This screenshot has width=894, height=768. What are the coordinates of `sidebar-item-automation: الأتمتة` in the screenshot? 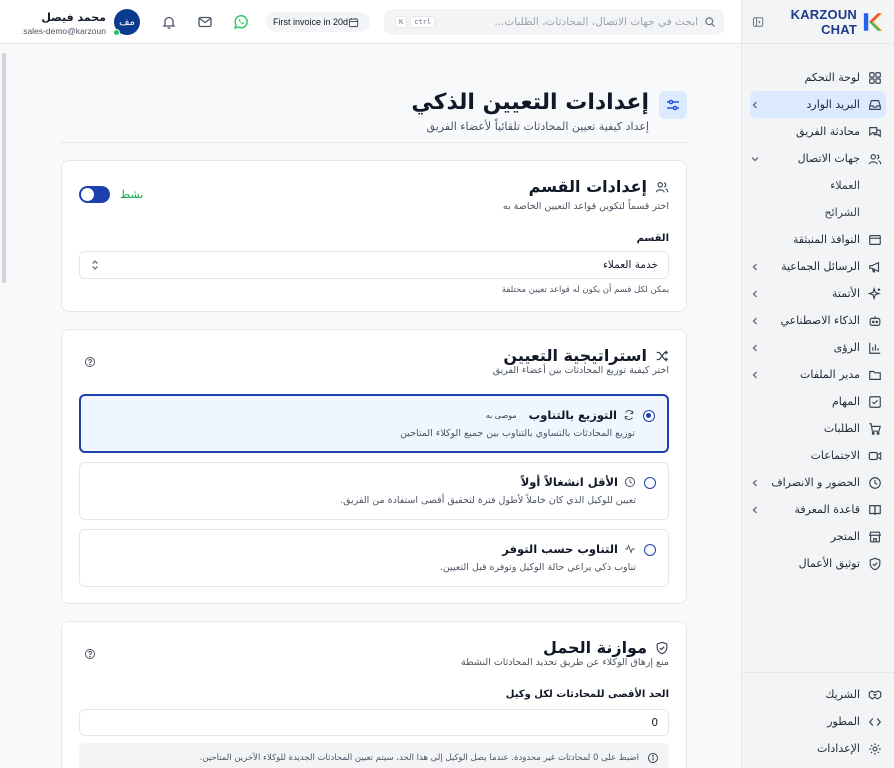 It's located at (818, 293).